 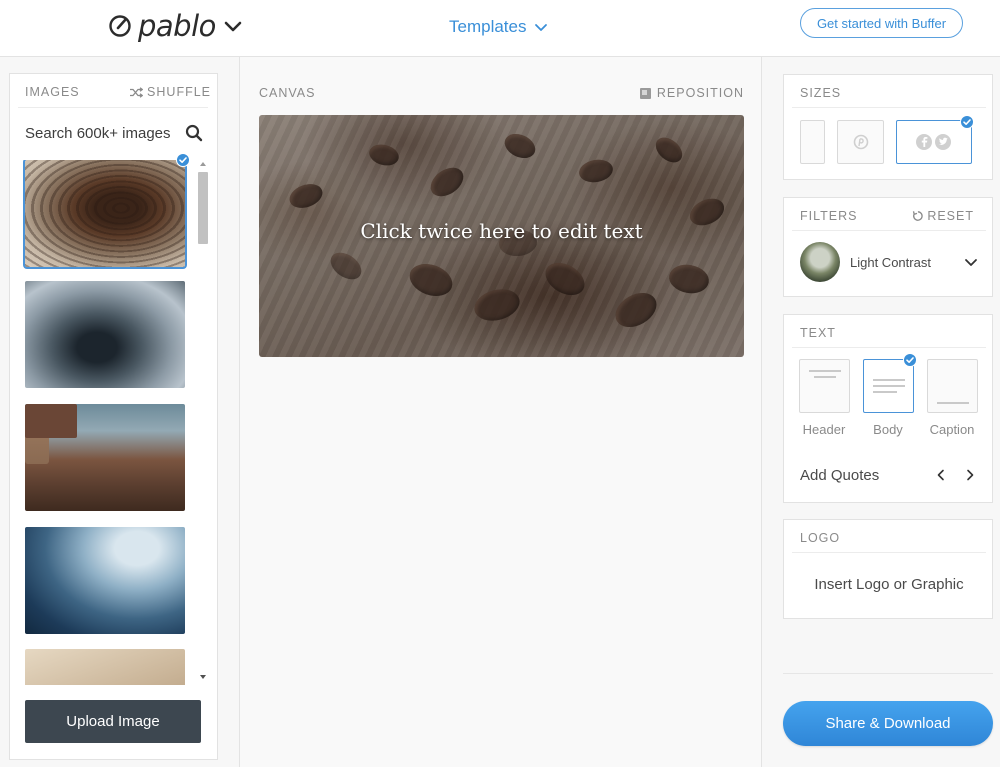 I want to click on top-bar: pablo Templates Get started with Buffer, so click(x=500, y=28).